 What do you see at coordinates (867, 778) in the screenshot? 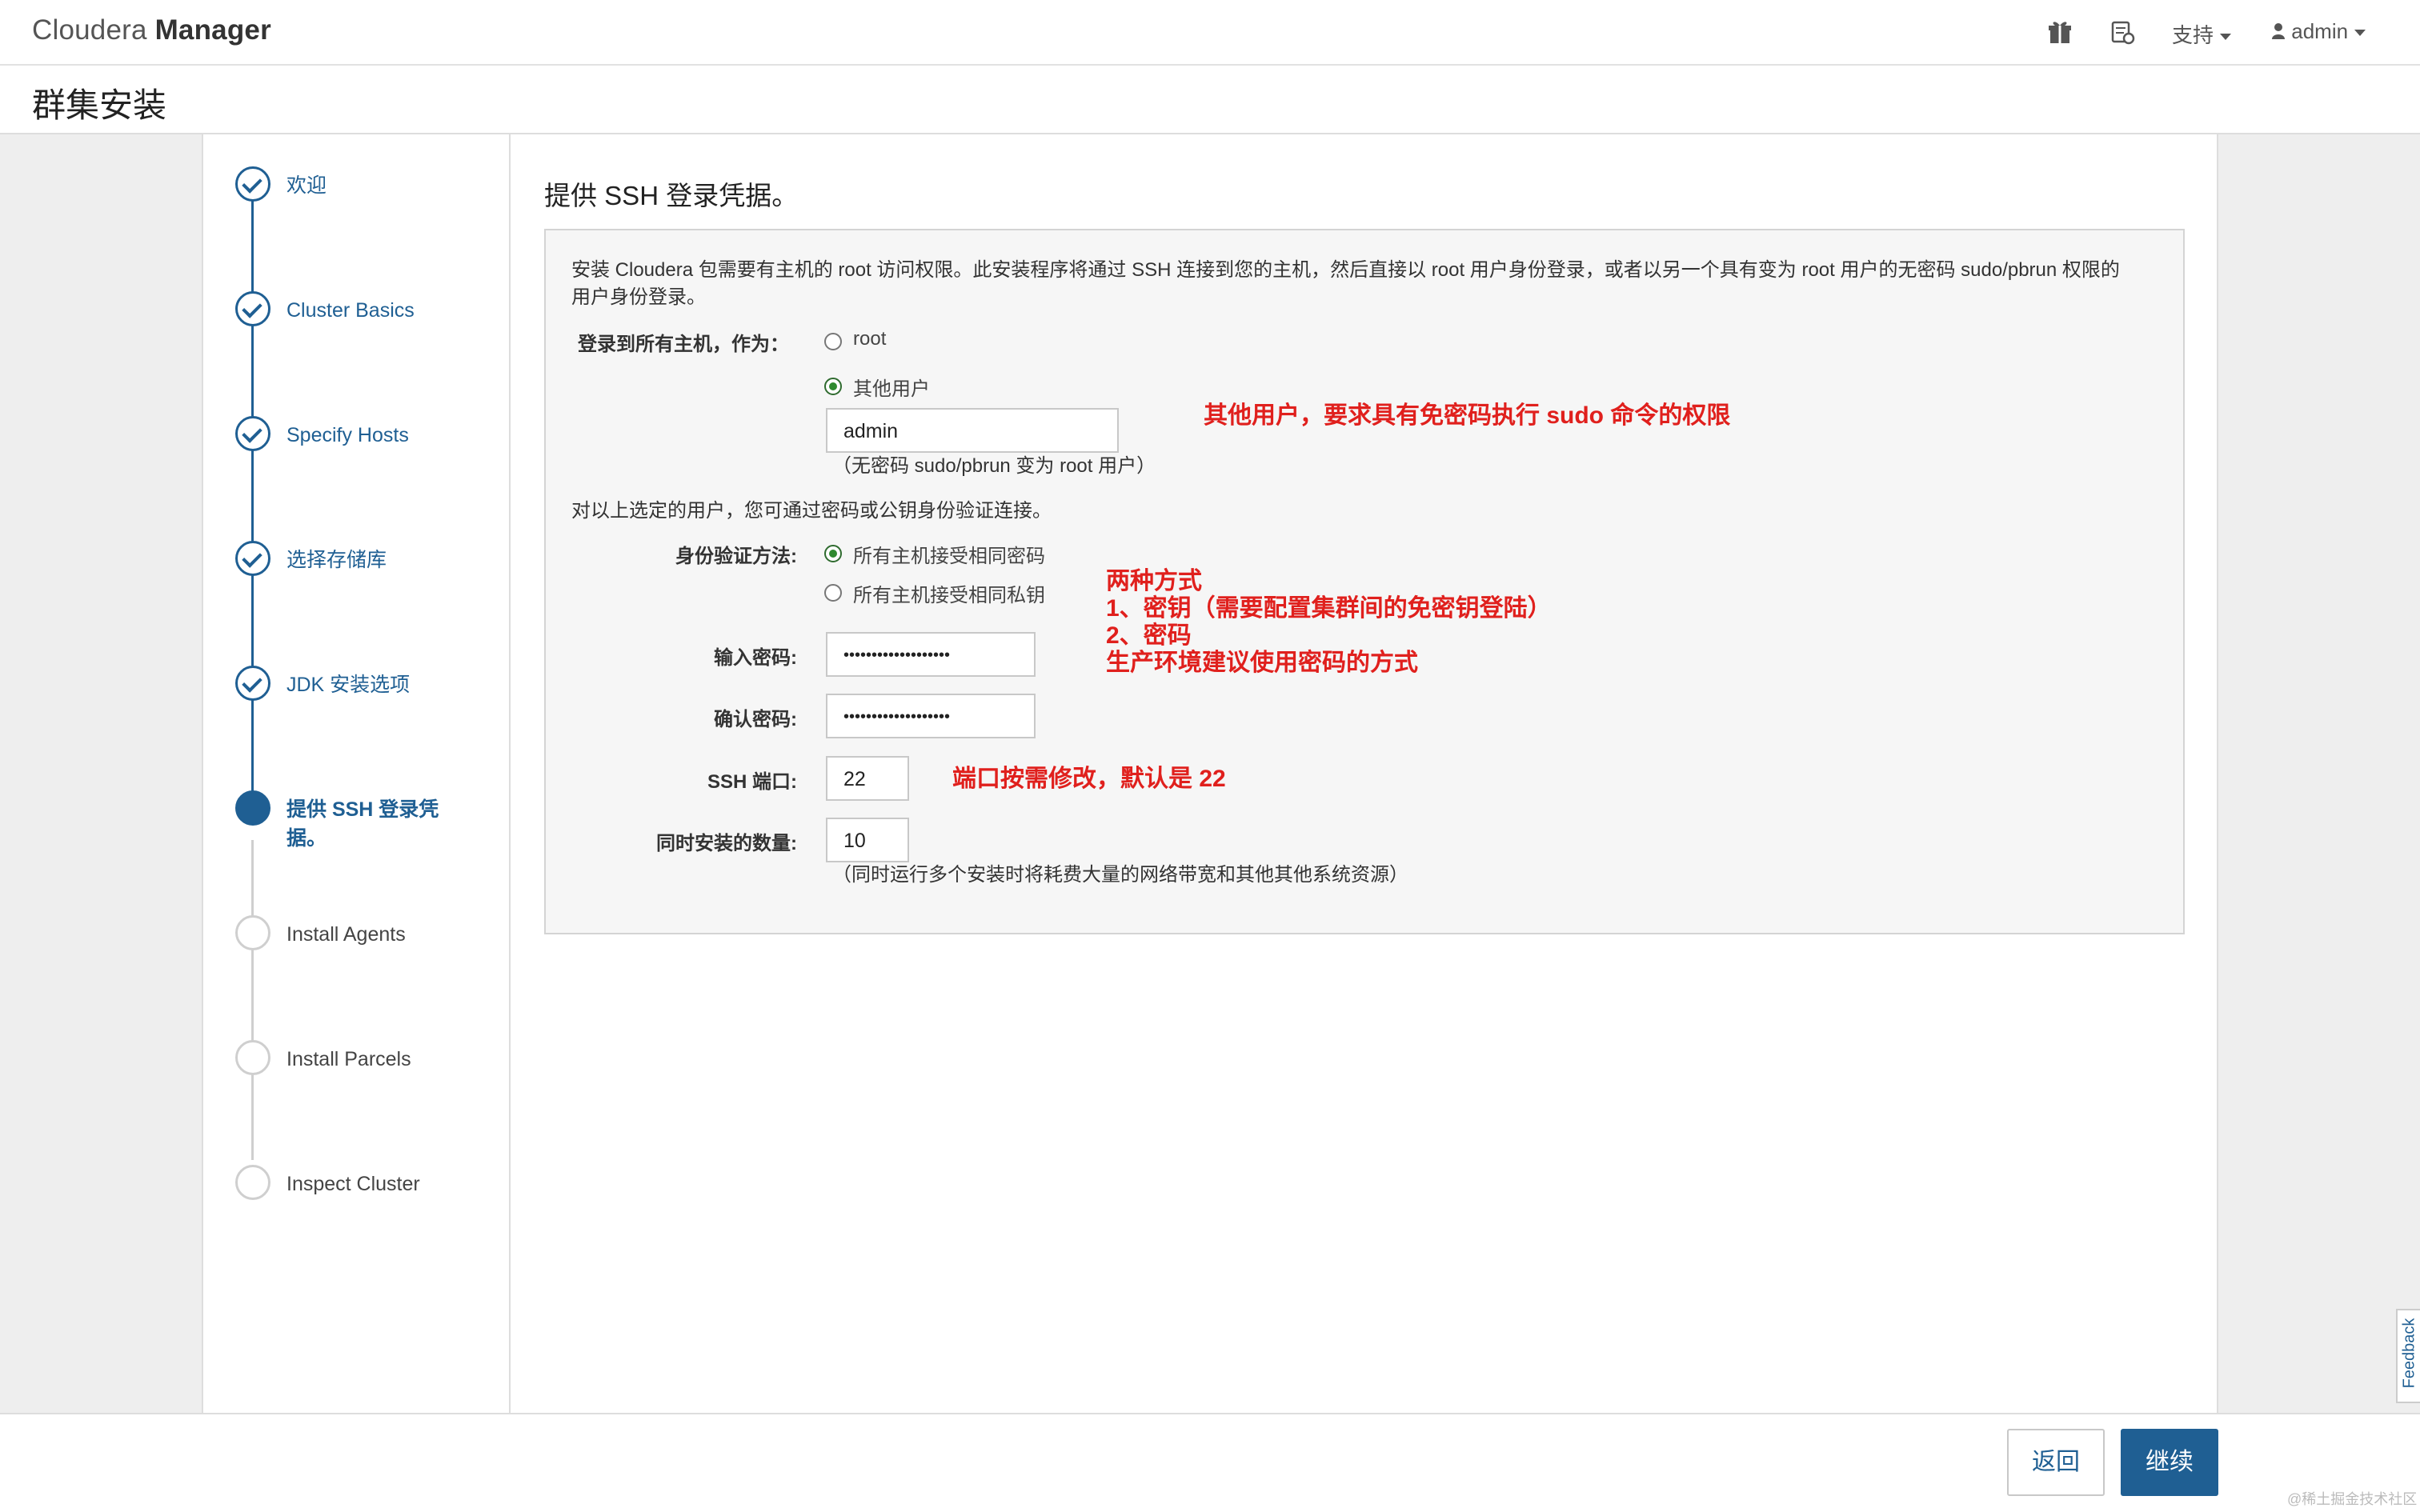
I see `ssh-port-input: 22` at bounding box center [867, 778].